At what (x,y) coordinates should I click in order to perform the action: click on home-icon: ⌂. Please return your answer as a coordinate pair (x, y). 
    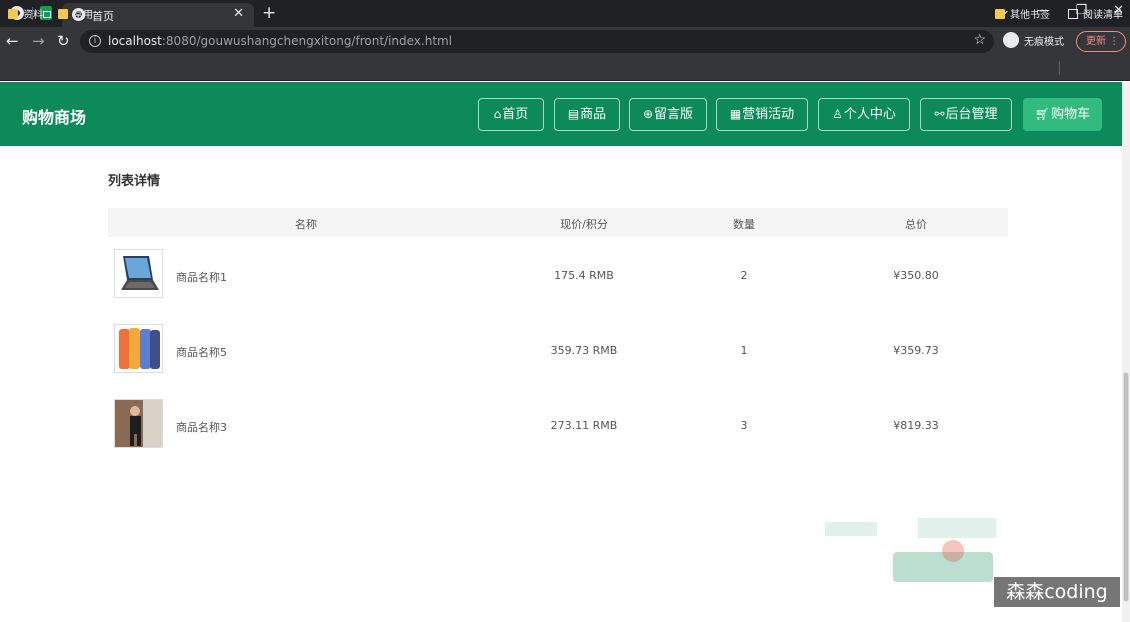
    Looking at the image, I should click on (497, 114).